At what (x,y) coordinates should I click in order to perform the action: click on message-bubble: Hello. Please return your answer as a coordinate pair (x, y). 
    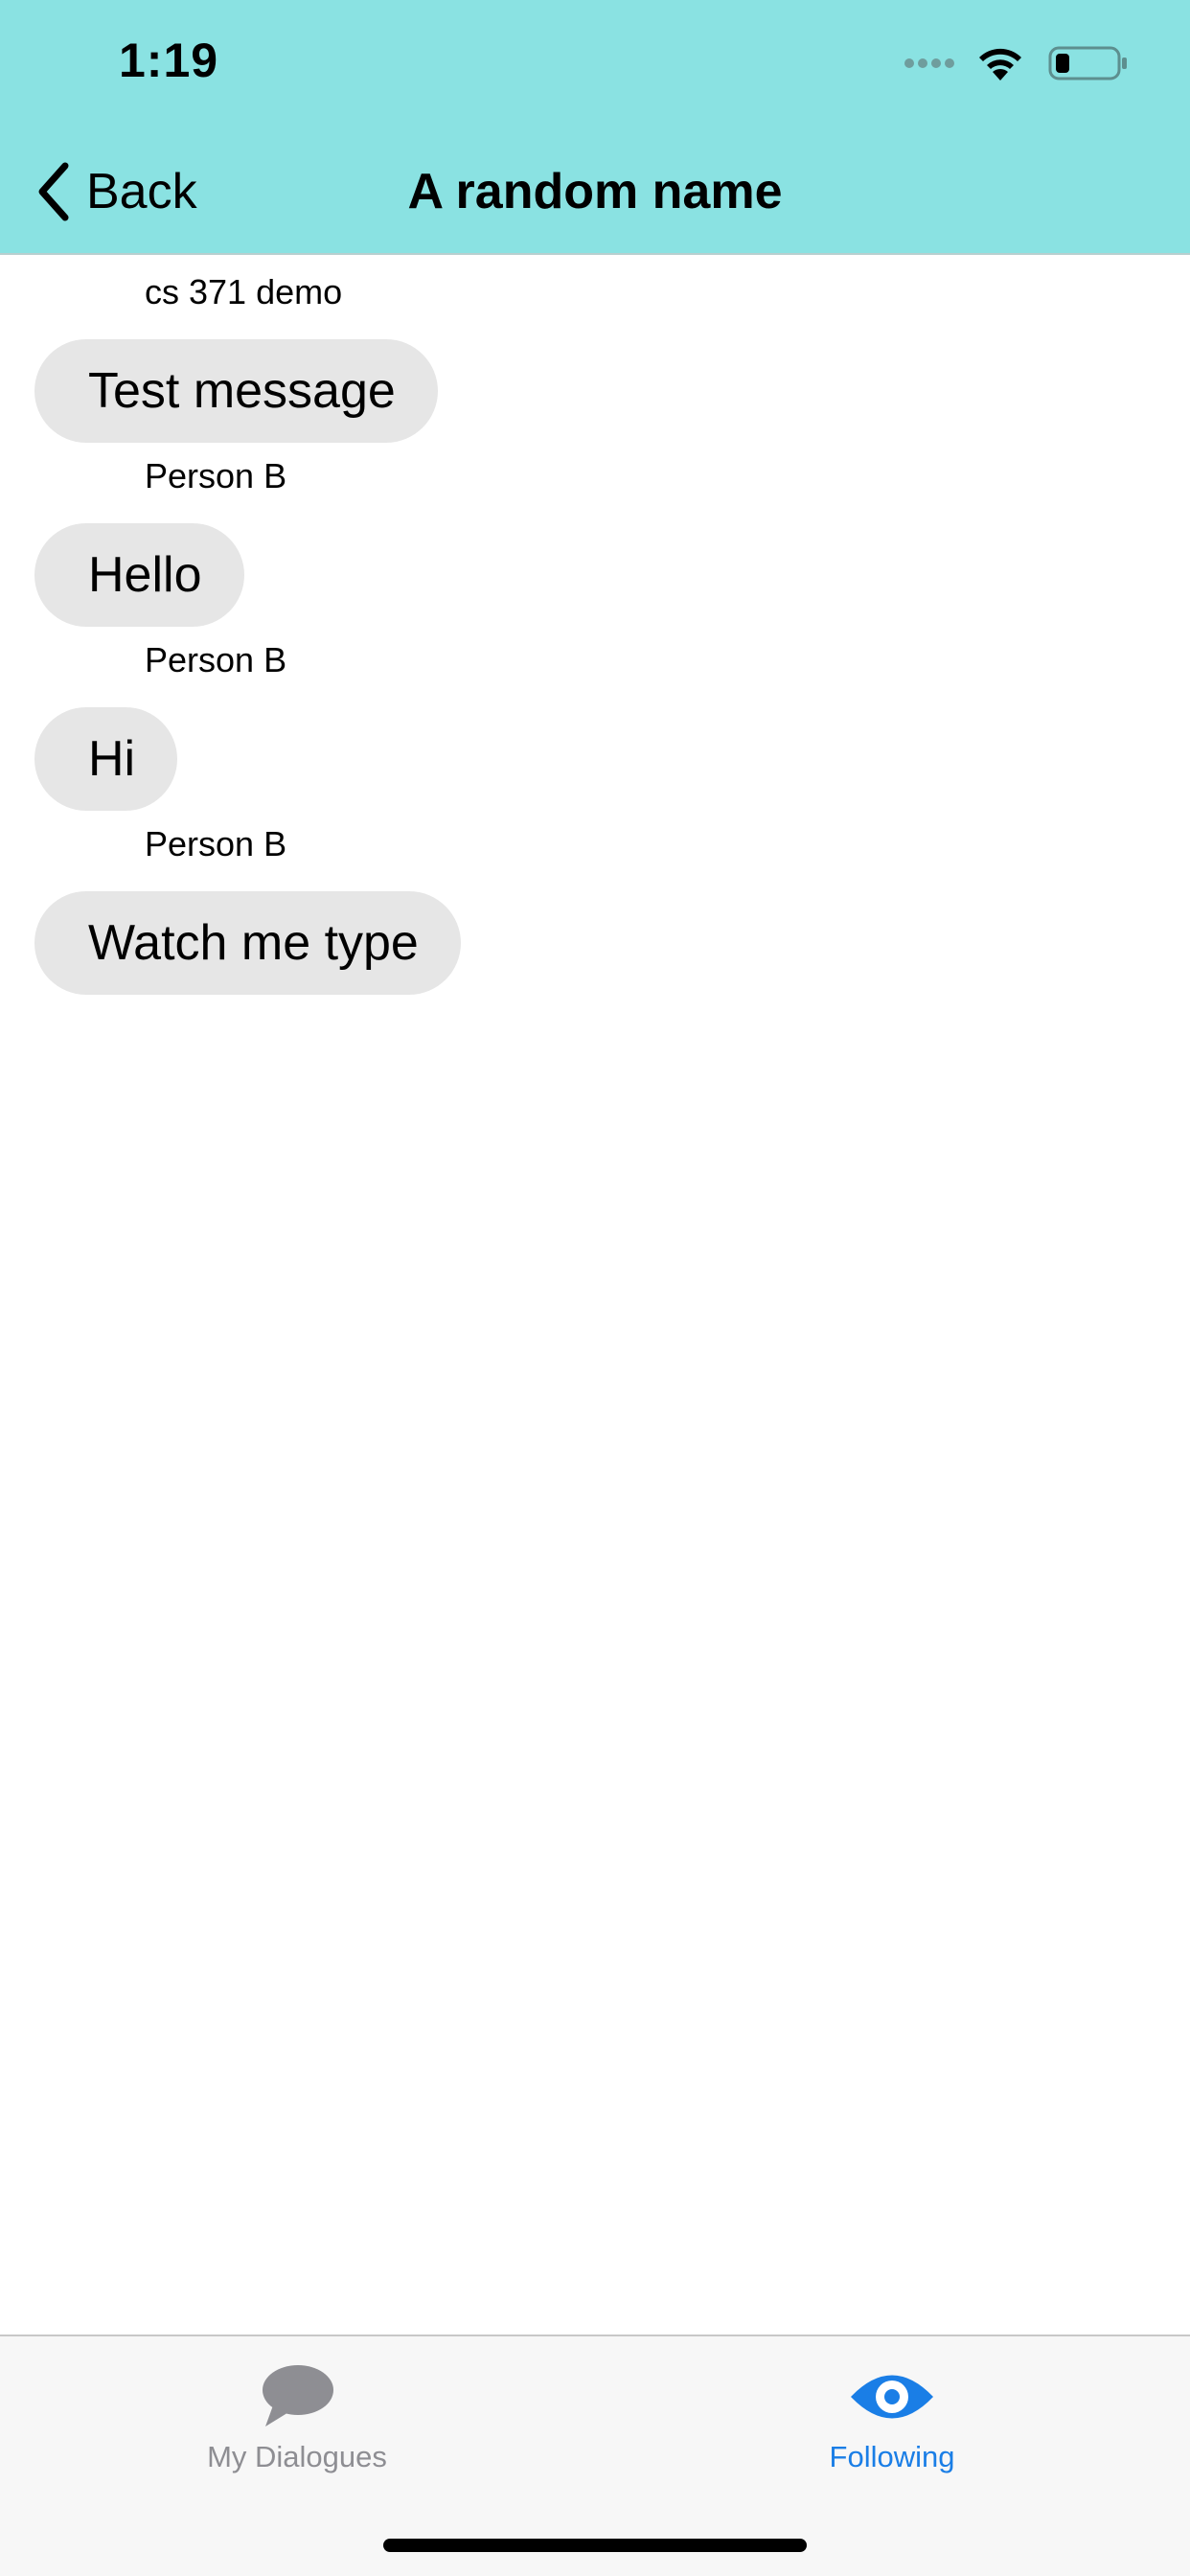
    Looking at the image, I should click on (139, 575).